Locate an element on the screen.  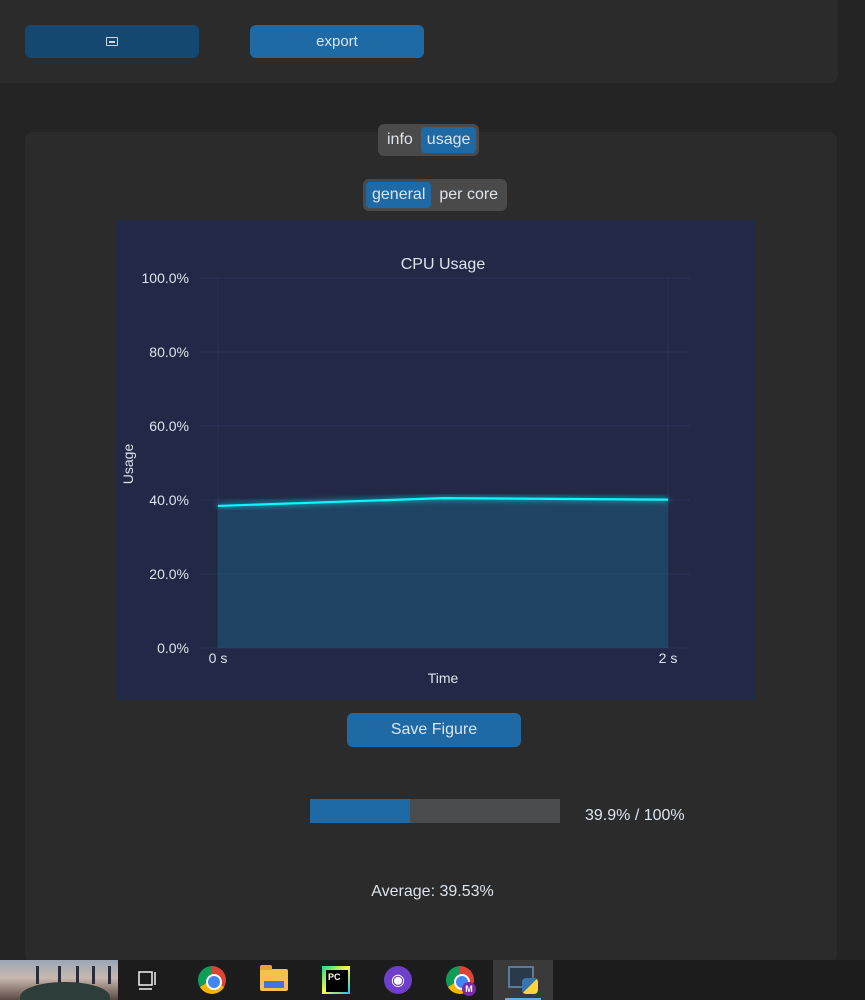
average-usage-text: Average: 39.53% is located at coordinates (432, 891).